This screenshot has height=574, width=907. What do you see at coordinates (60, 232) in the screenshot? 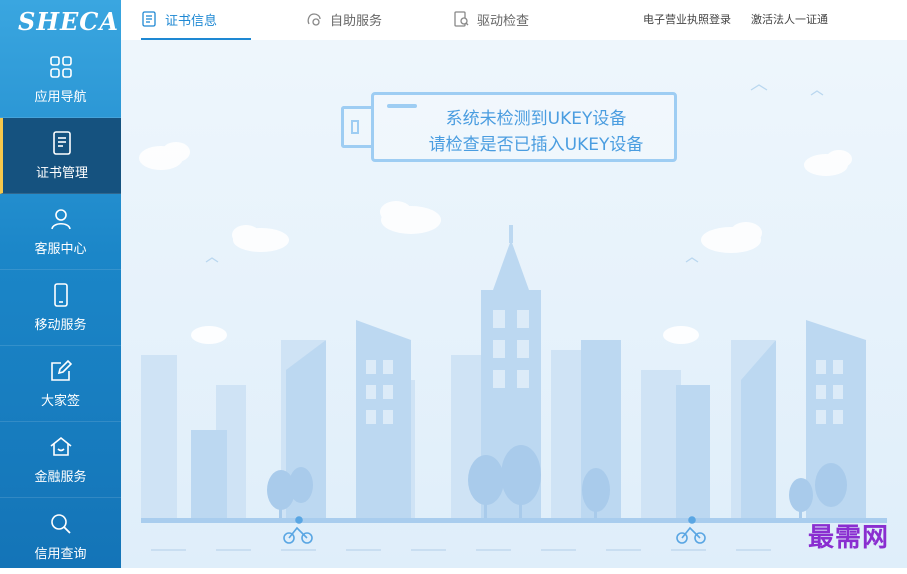
I see `sidebar-item-customer-service: 客服中心` at bounding box center [60, 232].